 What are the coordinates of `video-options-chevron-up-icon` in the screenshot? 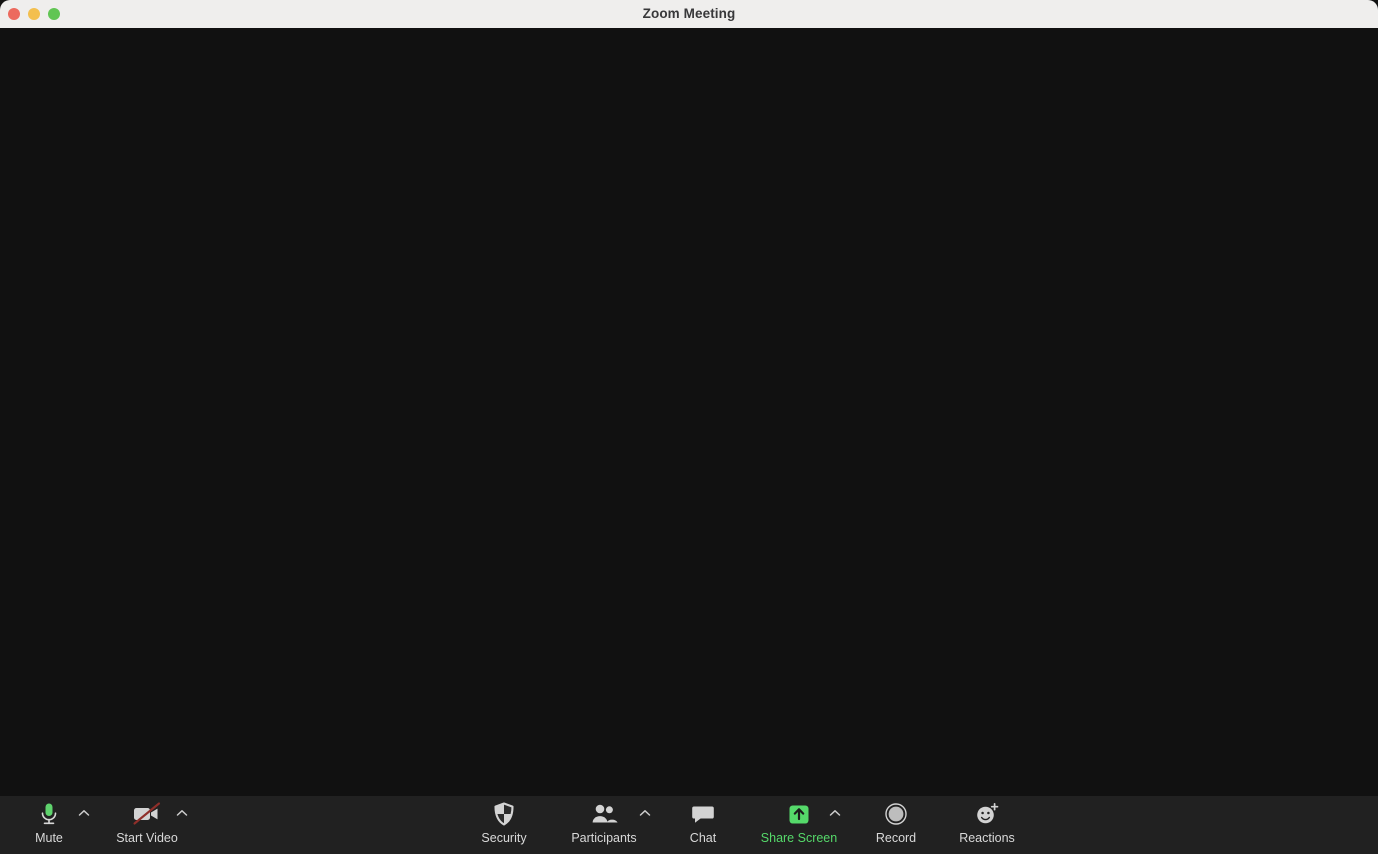 It's located at (182, 813).